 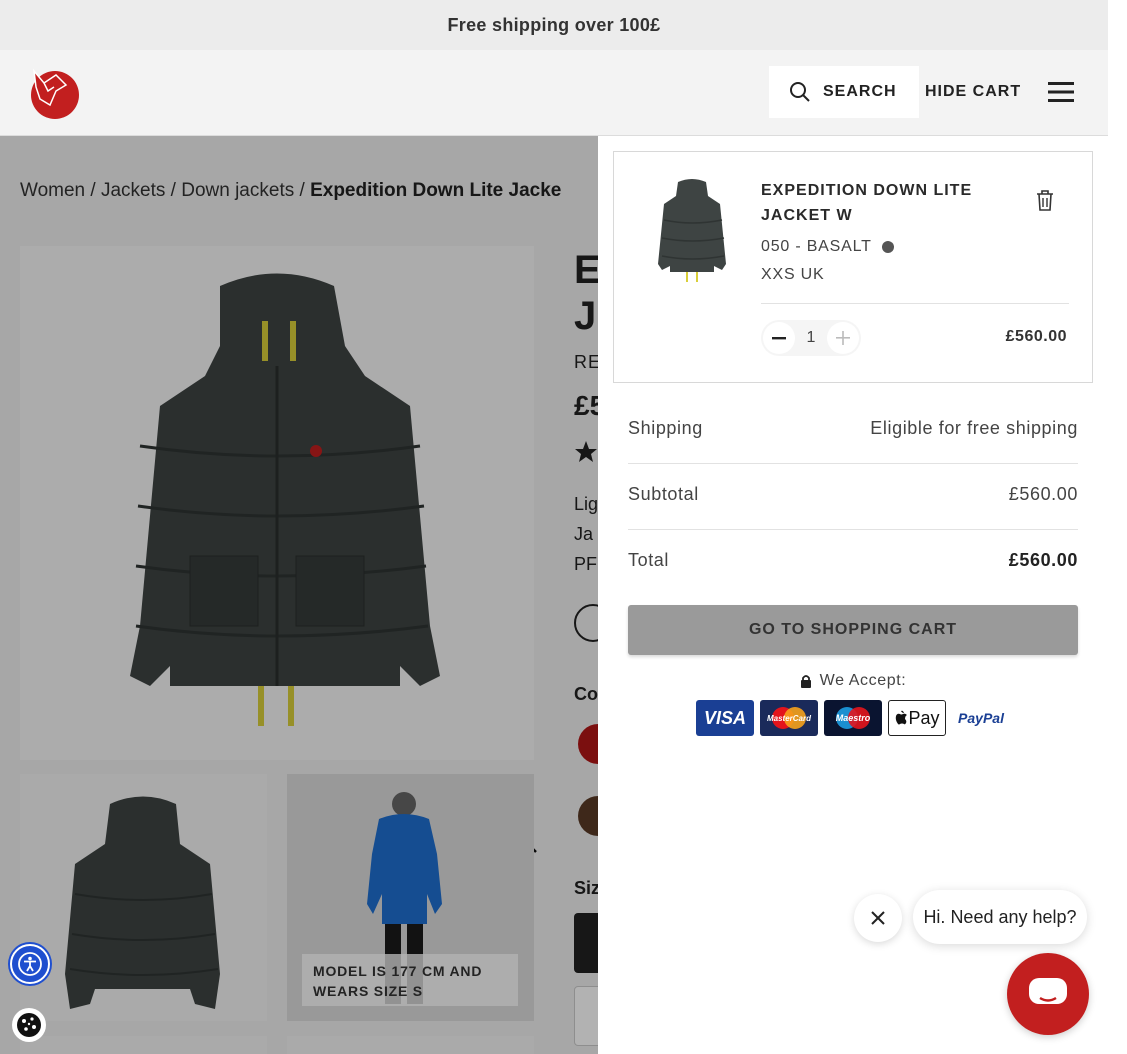 I want to click on subtotal-row: Subtotal £560.00, so click(x=853, y=494).